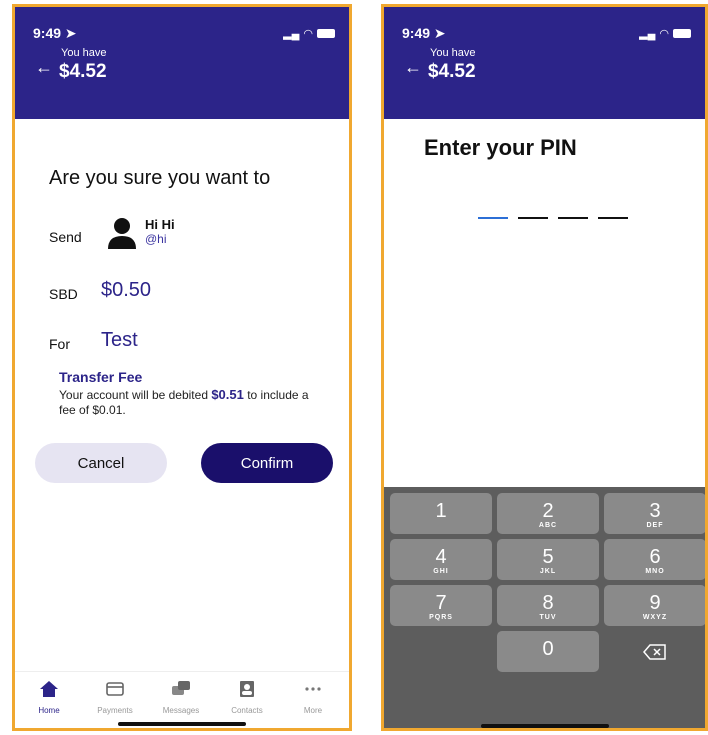 This screenshot has height=735, width=708. Describe the element at coordinates (65, 237) in the screenshot. I see `send-label: Send` at that location.